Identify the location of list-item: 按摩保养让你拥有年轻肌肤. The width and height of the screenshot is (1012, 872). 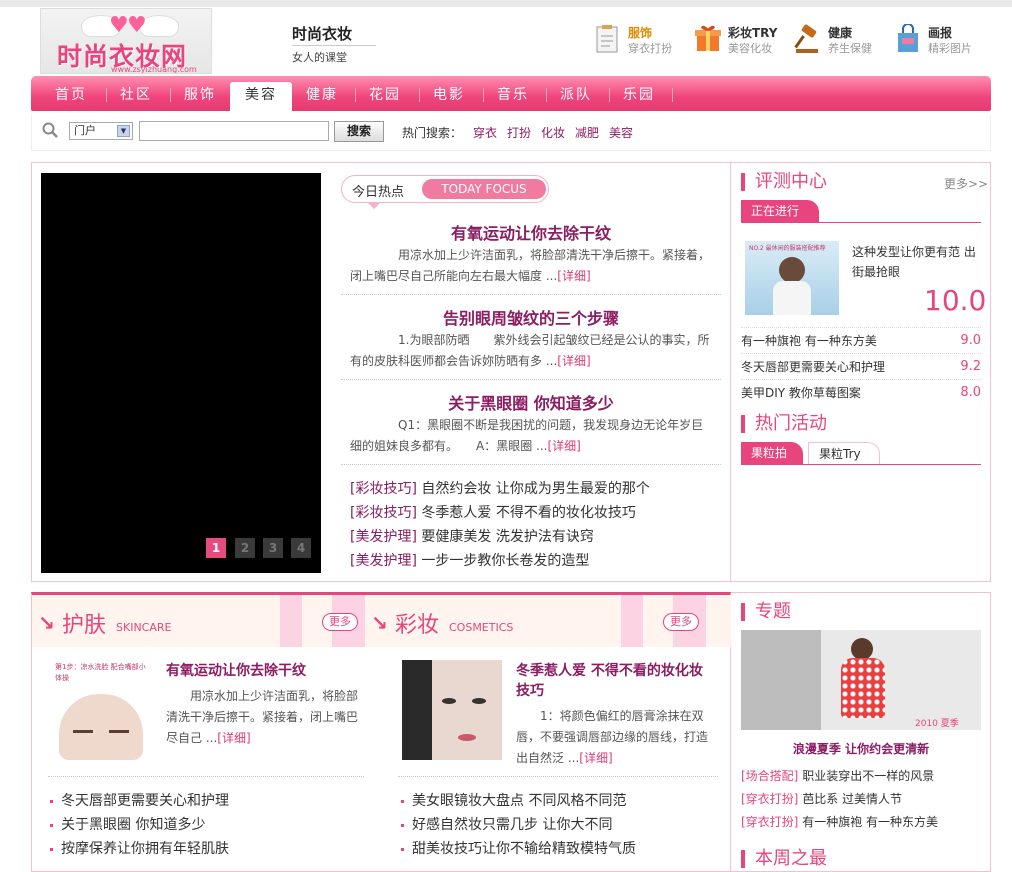
(139, 848).